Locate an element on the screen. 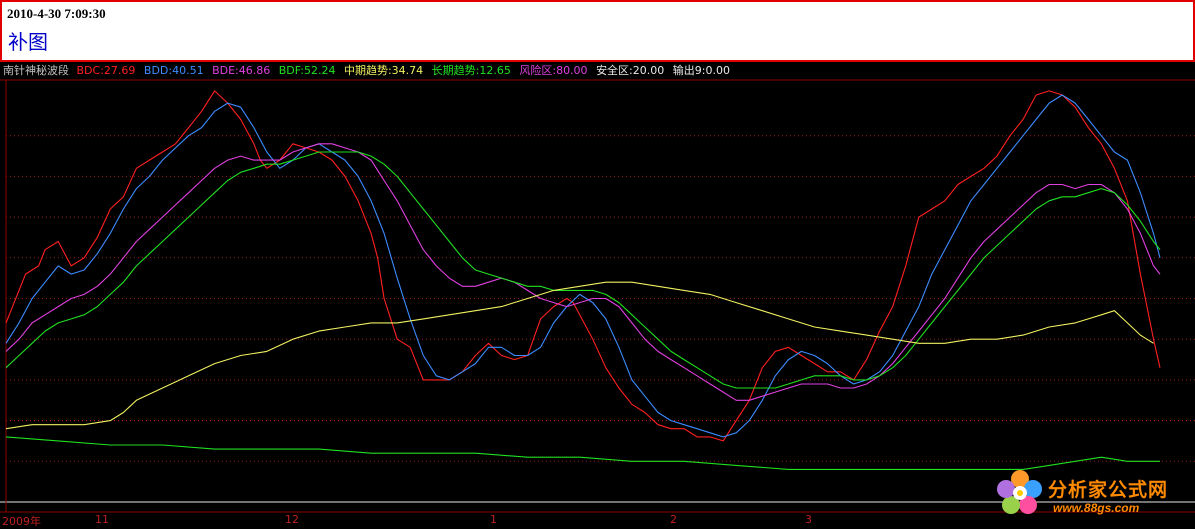 This screenshot has height=529, width=1195. watermark-name: 分析家公式网 is located at coordinates (1108, 490).